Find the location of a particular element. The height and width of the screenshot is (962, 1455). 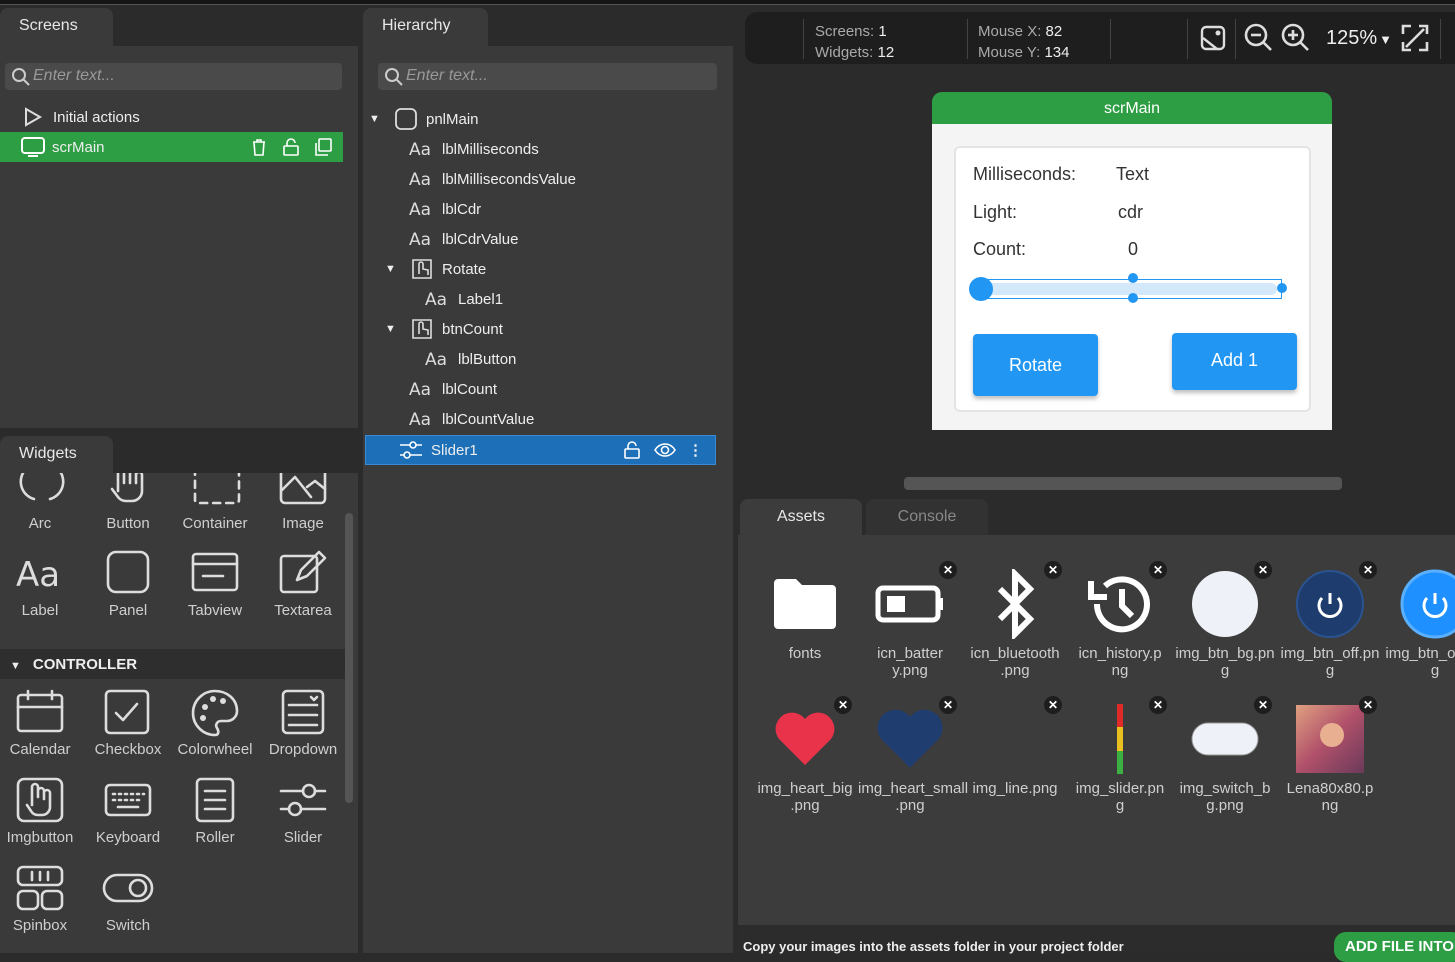

asset-folder-fonts: fonts is located at coordinates (805, 615).